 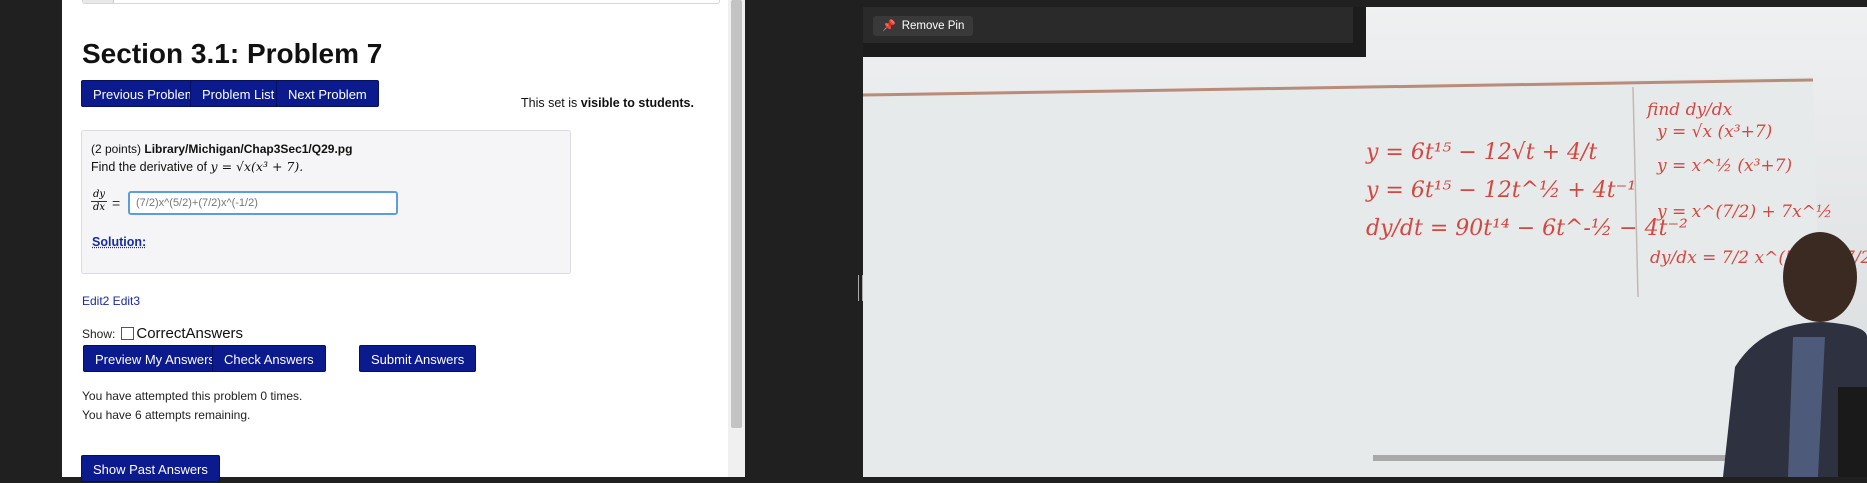 I want to click on dydx-denominator: dx, so click(x=99, y=207).